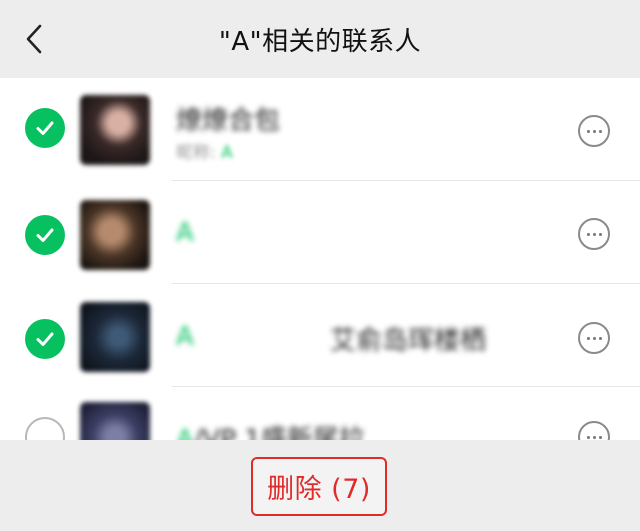 The image size is (640, 531). I want to click on chevron-left-icon, so click(34, 39).